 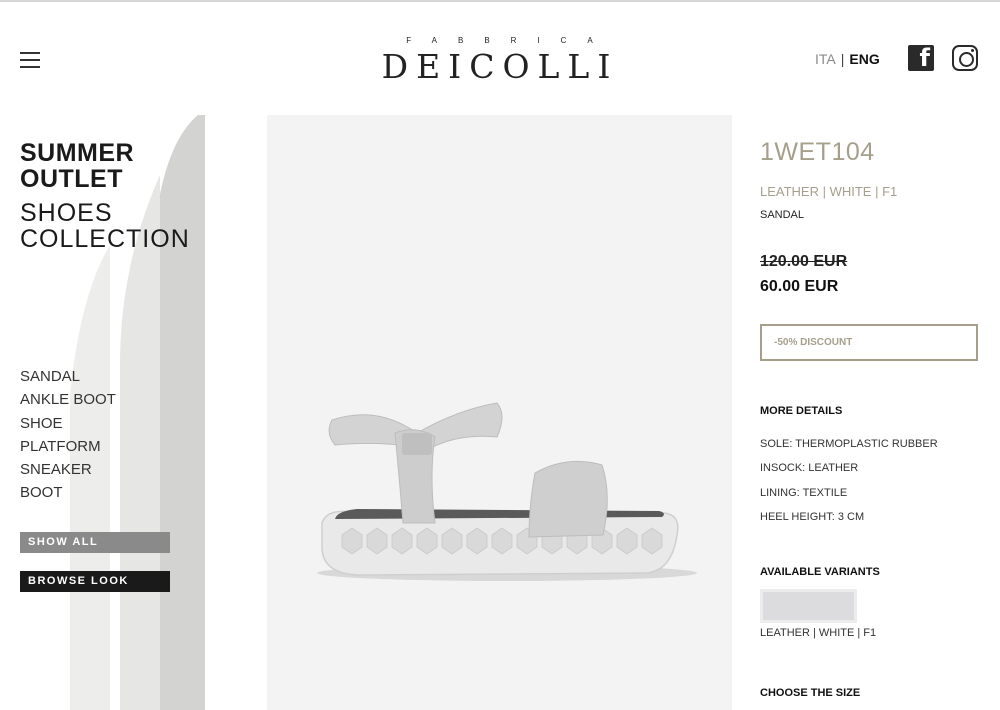 I want to click on variants-heading: AVAILABLE VARIANTS, so click(x=820, y=572).